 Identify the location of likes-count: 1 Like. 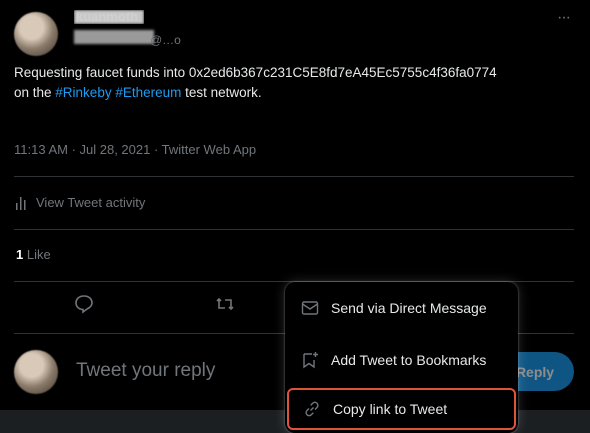
(33, 254).